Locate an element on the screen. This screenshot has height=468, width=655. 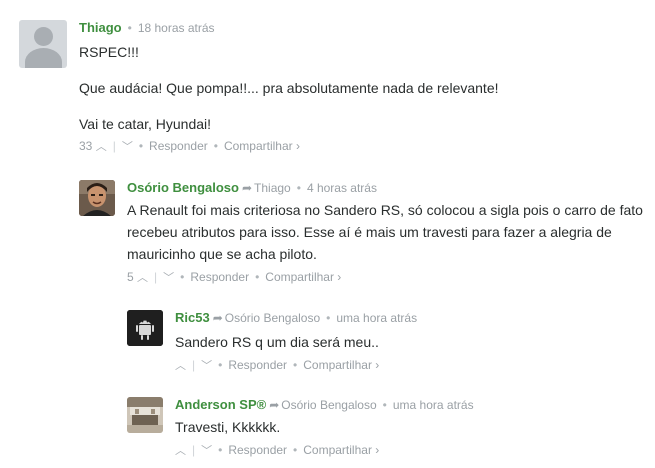
message-paragraph: RSPEC!!! is located at coordinates (109, 52).